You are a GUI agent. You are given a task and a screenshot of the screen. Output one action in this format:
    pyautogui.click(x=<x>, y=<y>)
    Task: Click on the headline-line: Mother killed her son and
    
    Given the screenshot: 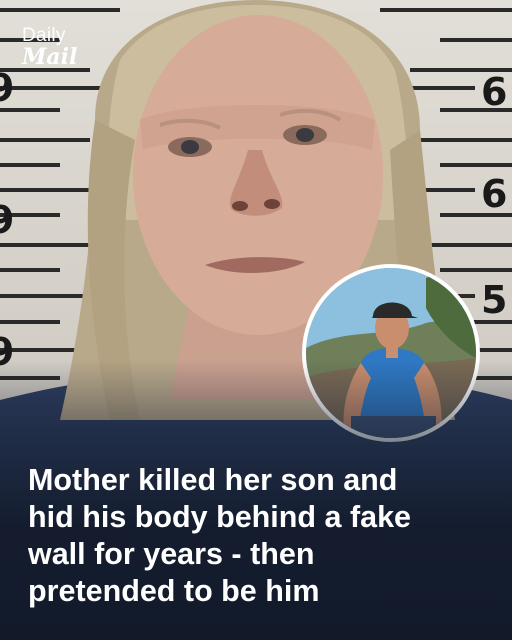 What is the action you would take?
    pyautogui.click(x=213, y=480)
    